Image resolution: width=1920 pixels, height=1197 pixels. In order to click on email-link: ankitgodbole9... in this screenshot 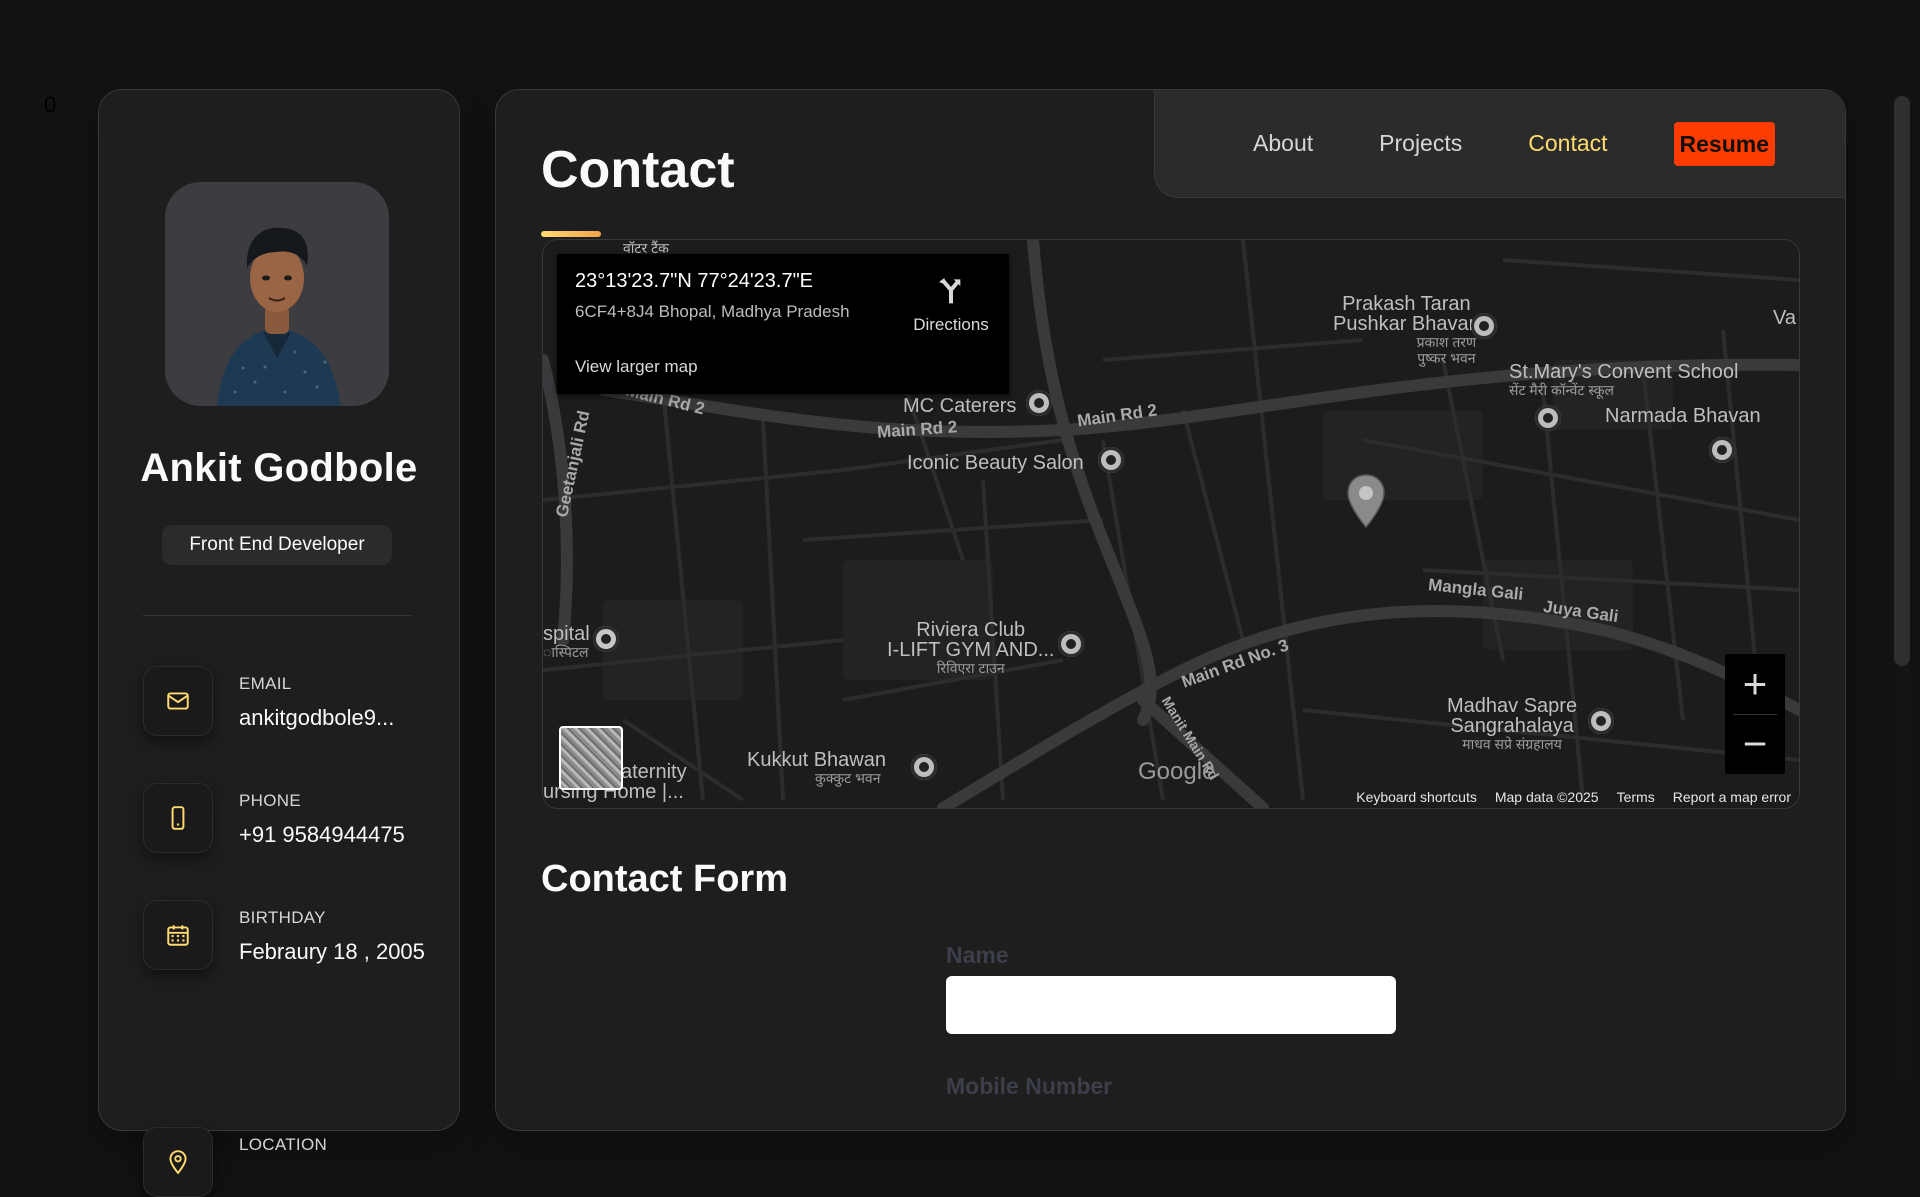, I will do `click(334, 717)`.